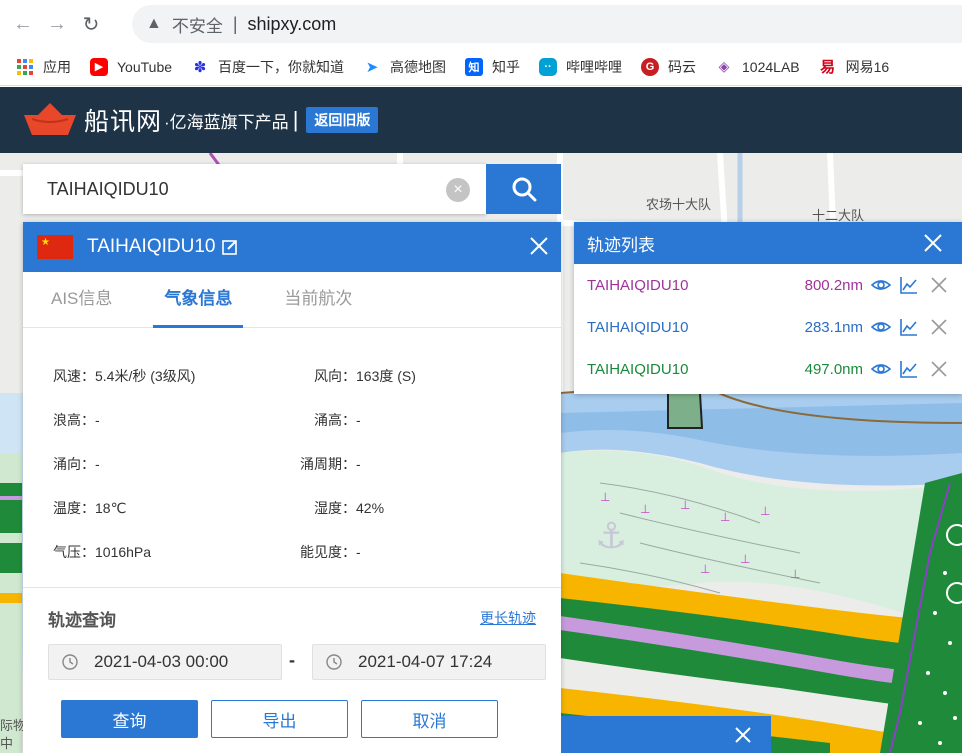  I want to click on track-list-header: 轨迹列表, so click(768, 243).